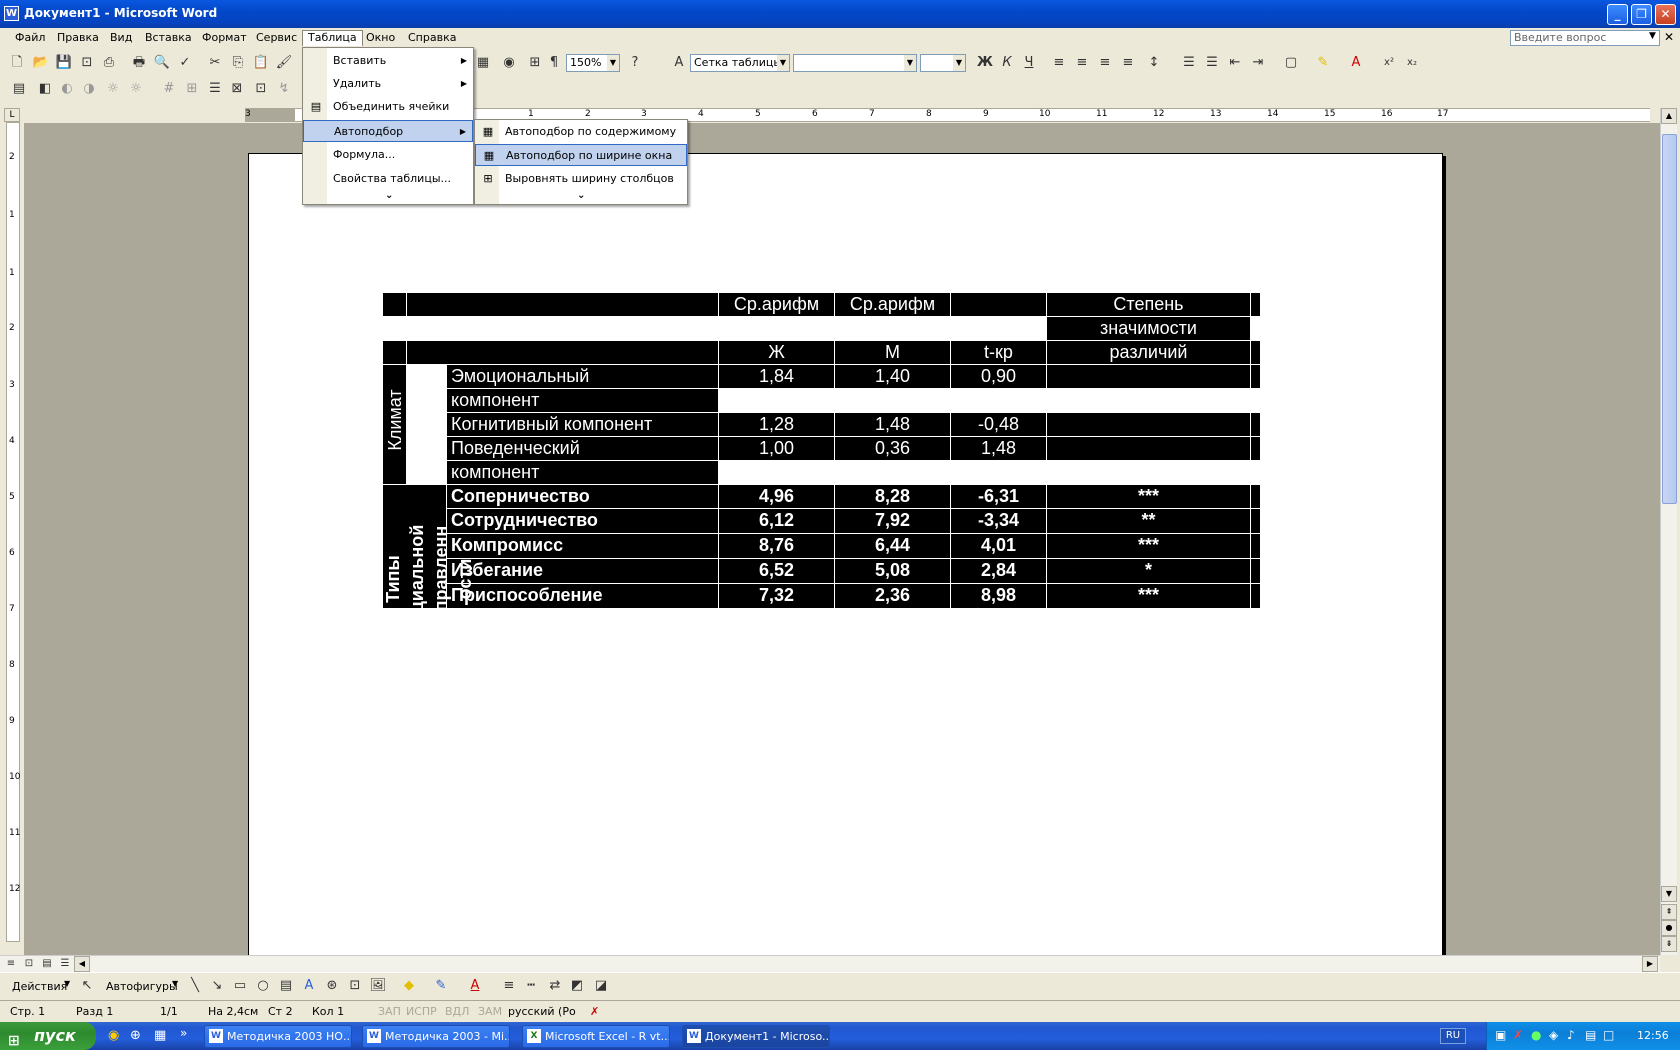 This screenshot has height=1050, width=1680. What do you see at coordinates (261, 63) in the screenshot?
I see `paste-icon: 📋` at bounding box center [261, 63].